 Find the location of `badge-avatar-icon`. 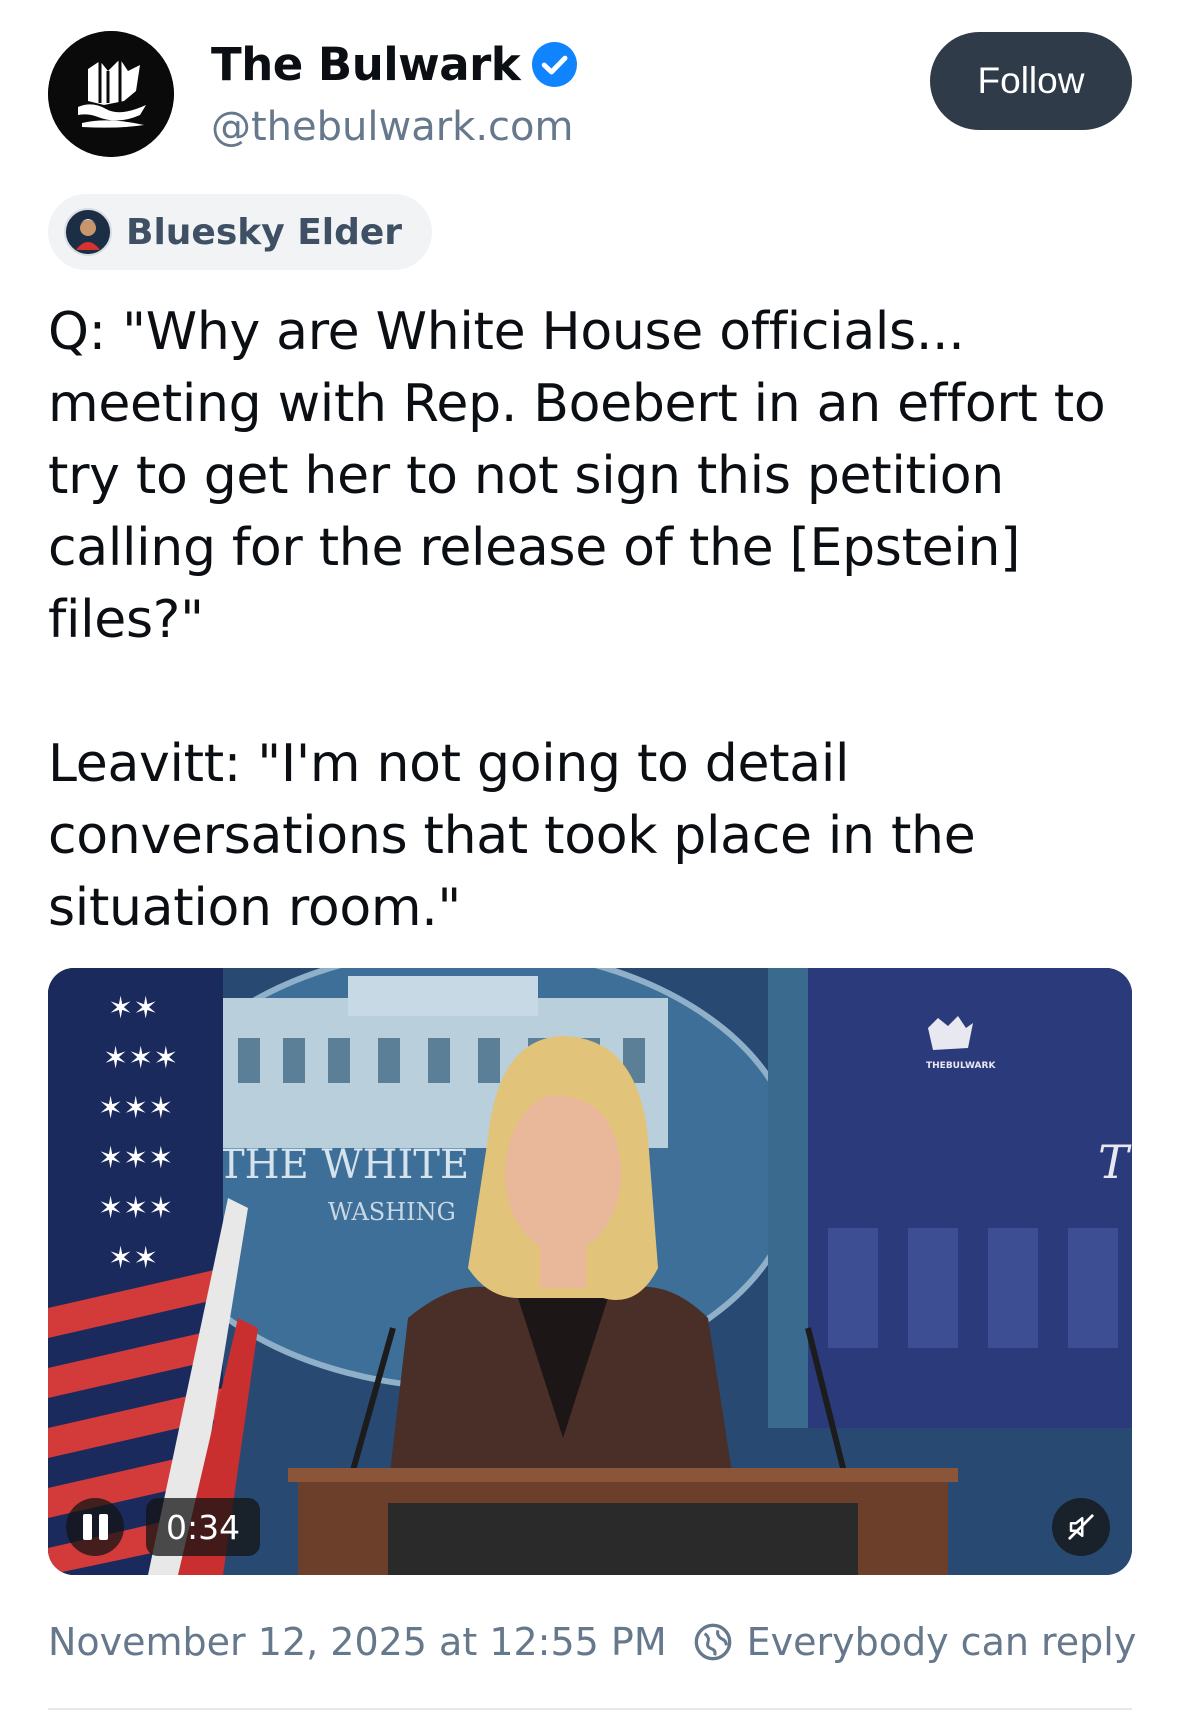

badge-avatar-icon is located at coordinates (88, 232).